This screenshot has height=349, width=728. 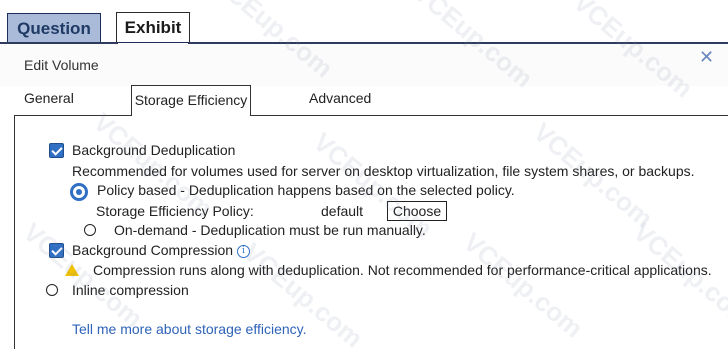 I want to click on tab-question: Question, so click(x=54, y=28).